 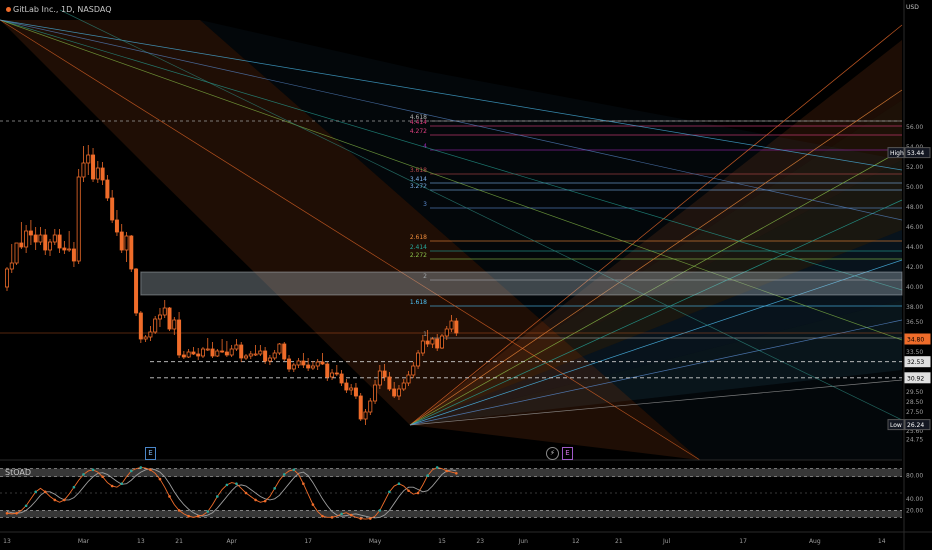 What do you see at coordinates (567, 453) in the screenshot?
I see `earnings-marker-e-upcoming: E` at bounding box center [567, 453].